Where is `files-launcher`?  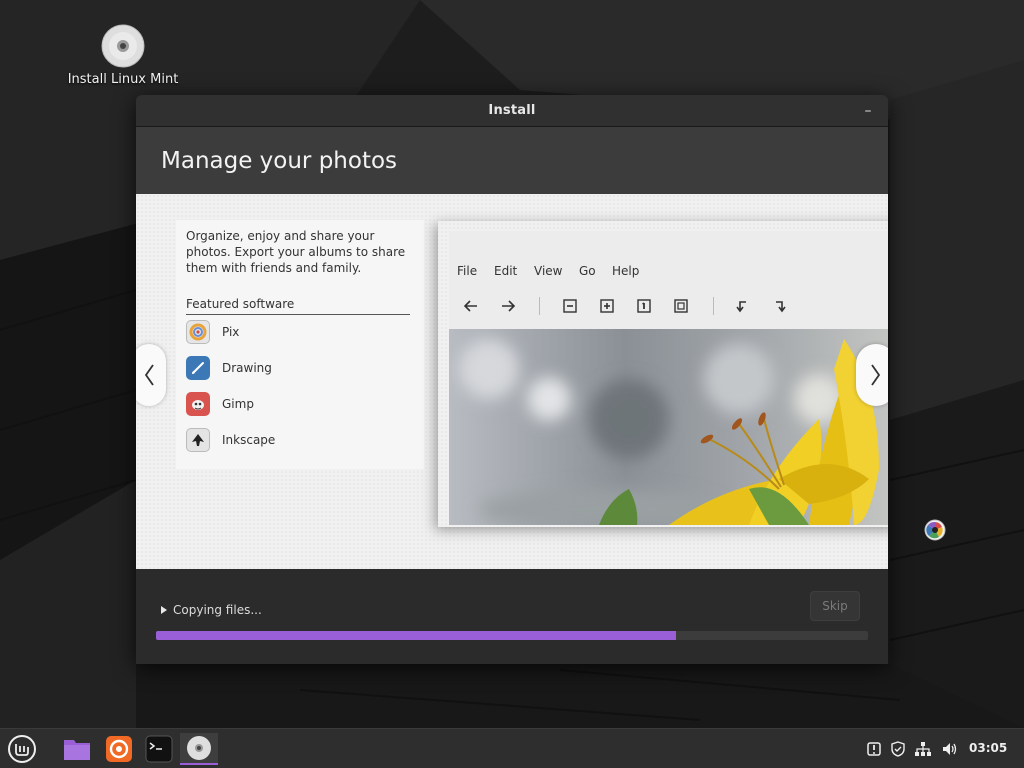
files-launcher is located at coordinates (77, 749).